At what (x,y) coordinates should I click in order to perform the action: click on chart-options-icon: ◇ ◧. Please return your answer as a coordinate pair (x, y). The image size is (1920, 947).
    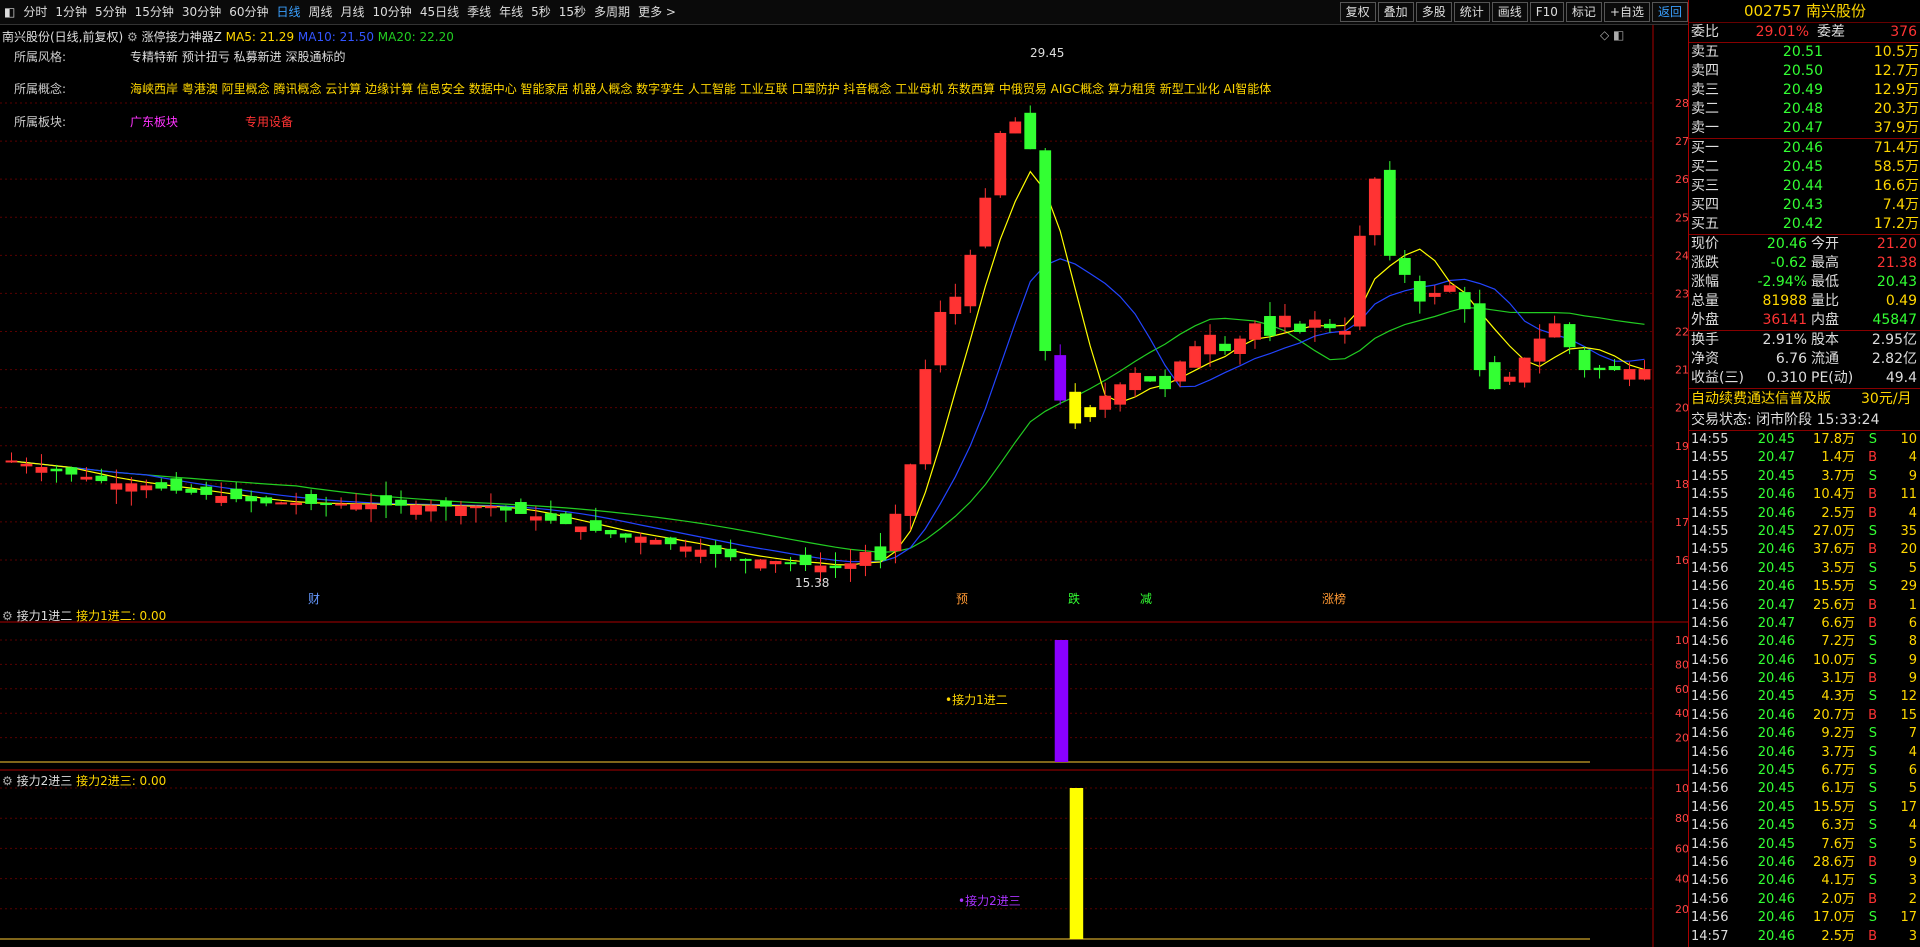
    Looking at the image, I should click on (1612, 35).